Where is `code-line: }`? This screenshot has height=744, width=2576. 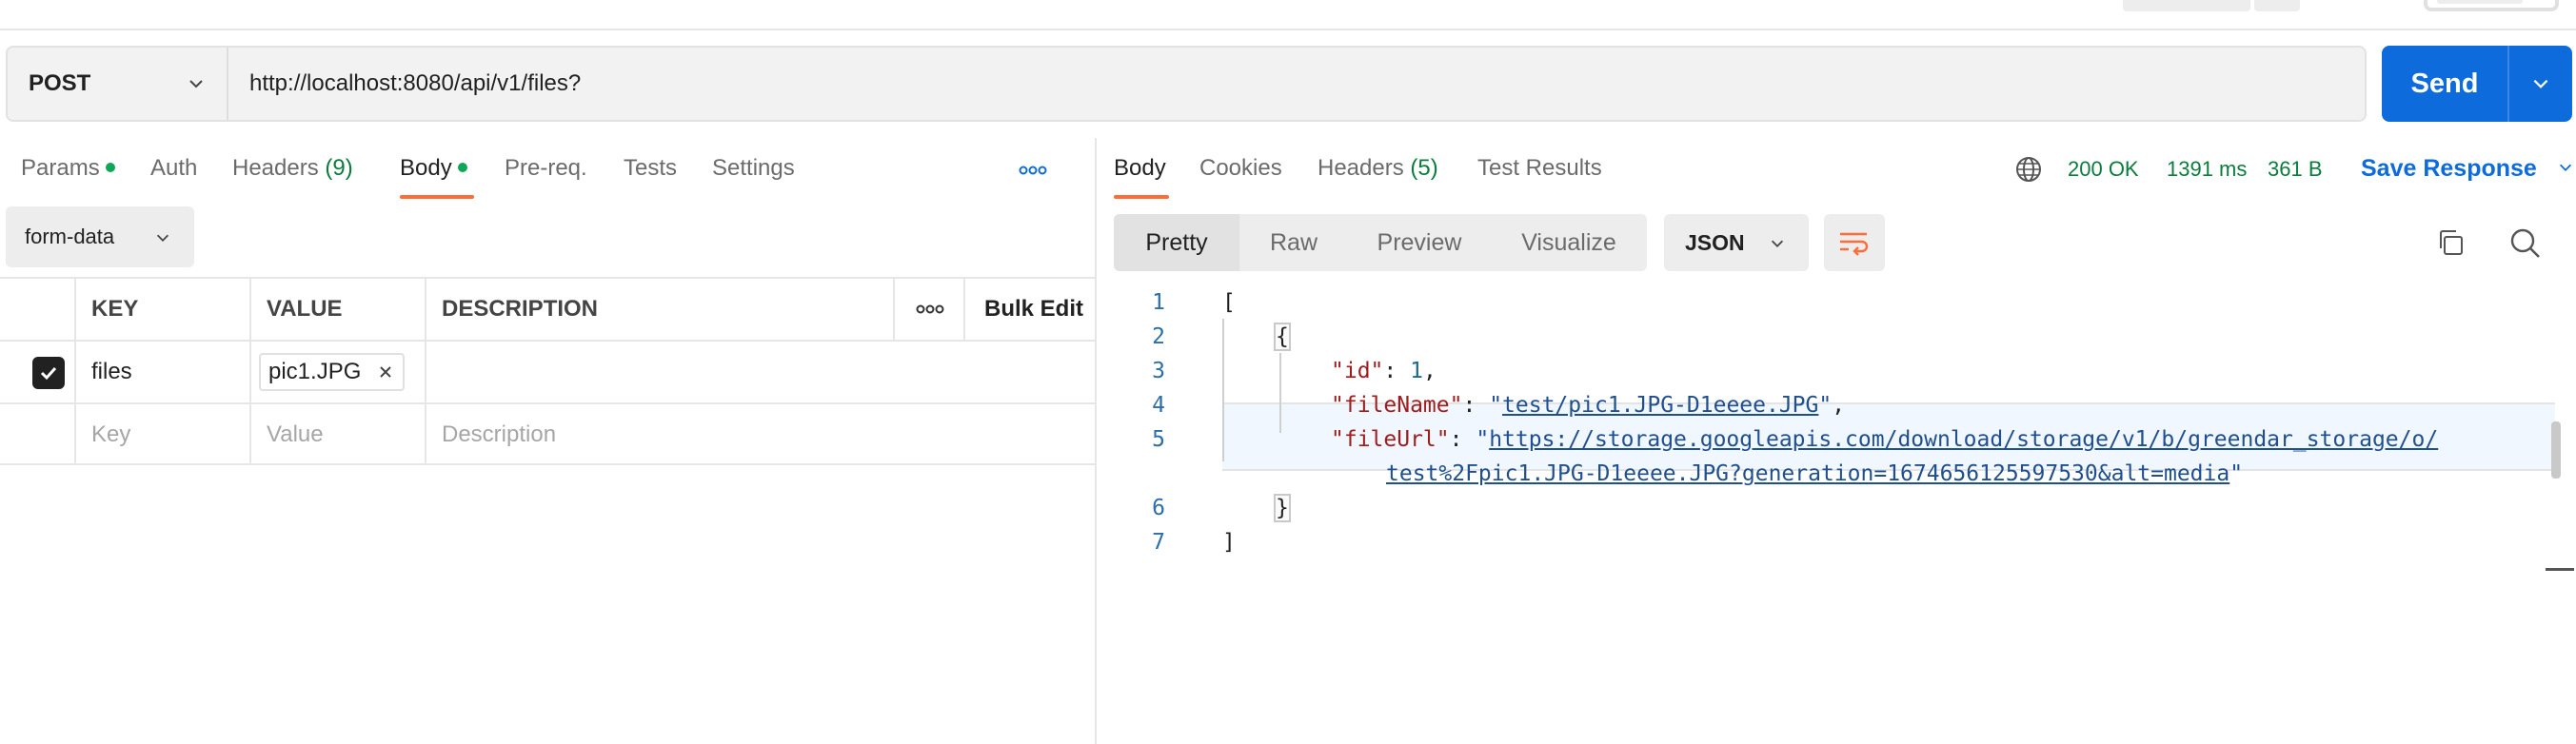 code-line: } is located at coordinates (1282, 508).